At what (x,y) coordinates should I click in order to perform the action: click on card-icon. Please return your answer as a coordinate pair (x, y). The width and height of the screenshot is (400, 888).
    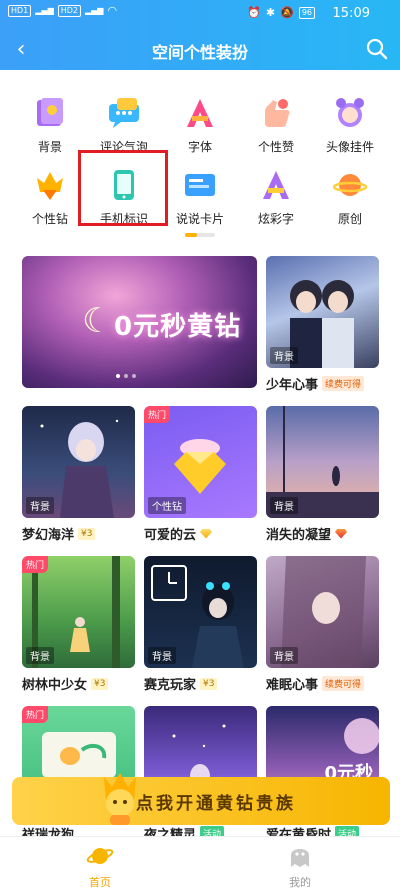
    Looking at the image, I should click on (200, 185).